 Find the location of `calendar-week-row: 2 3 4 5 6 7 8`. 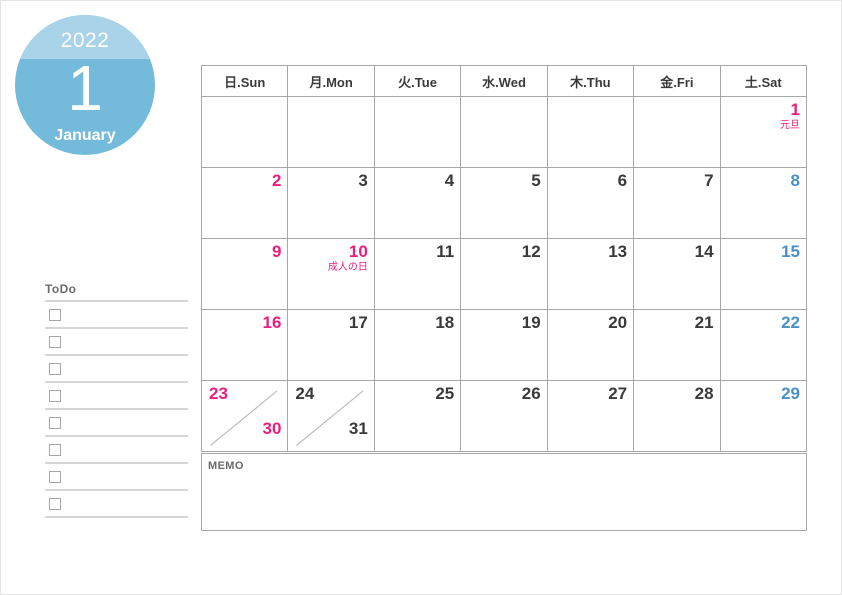

calendar-week-row: 2 3 4 5 6 7 8 is located at coordinates (504, 203).